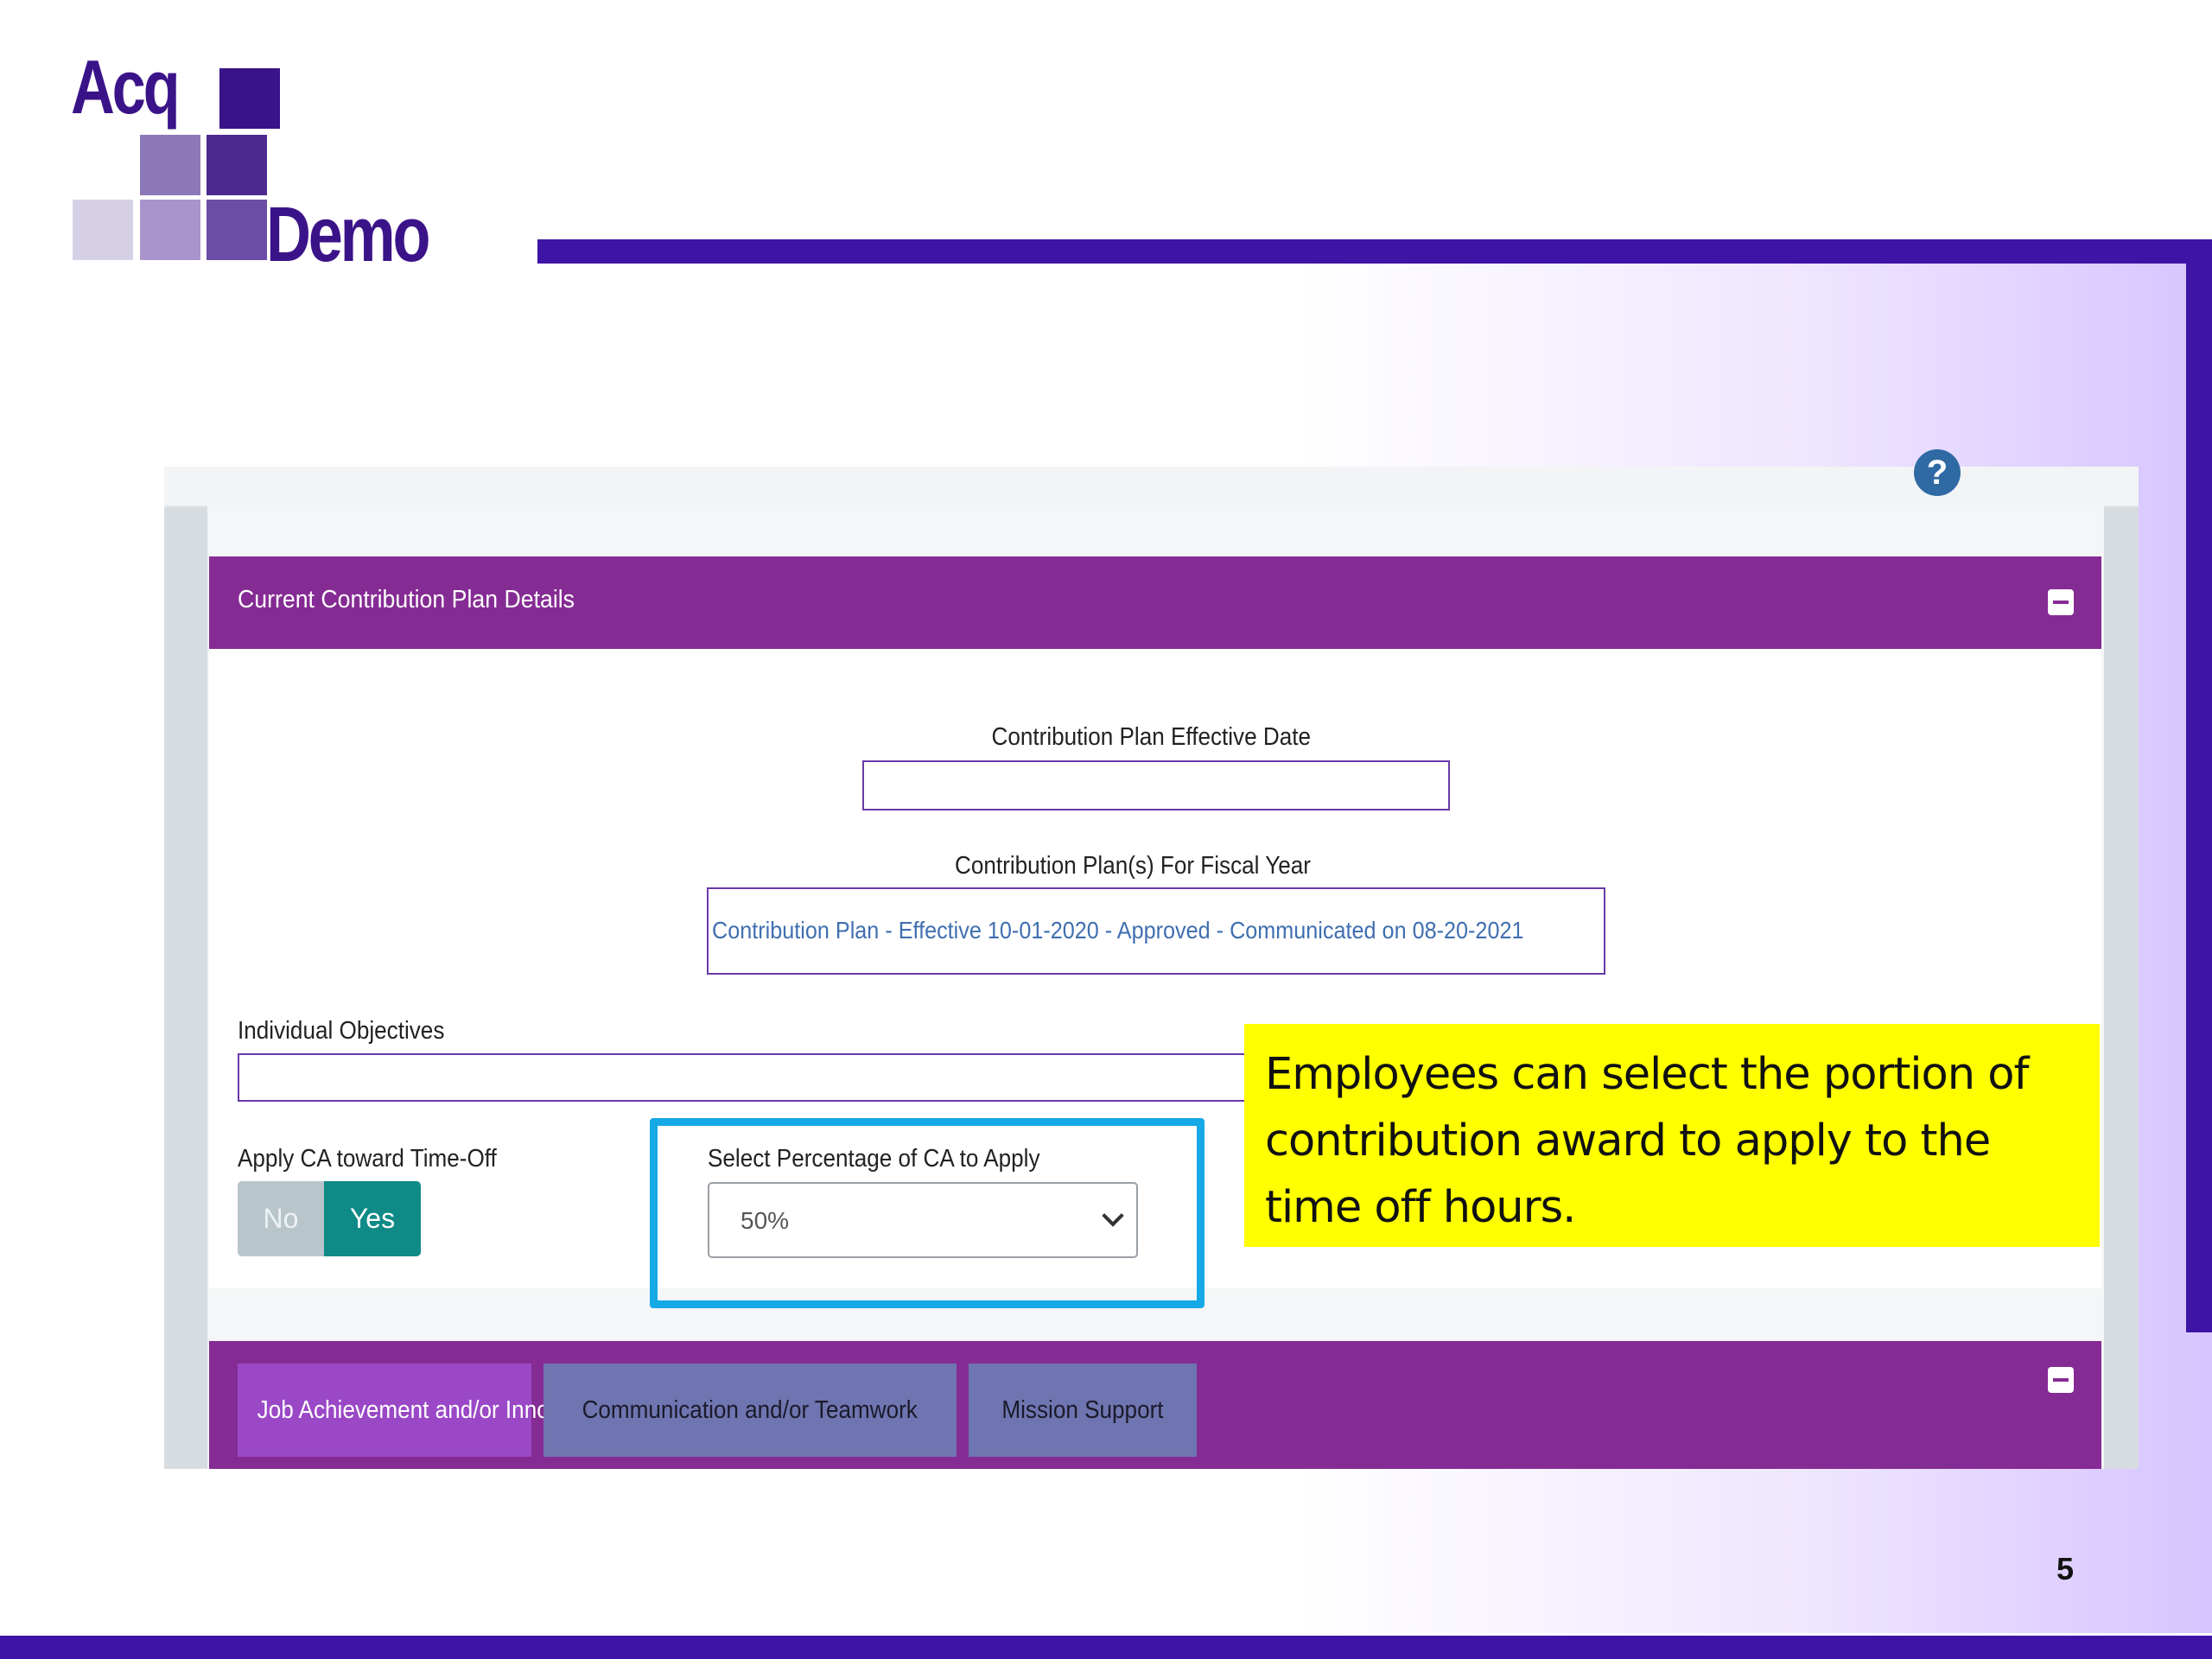 The height and width of the screenshot is (1659, 2212). I want to click on toggle-yes-option: Yes, so click(372, 1218).